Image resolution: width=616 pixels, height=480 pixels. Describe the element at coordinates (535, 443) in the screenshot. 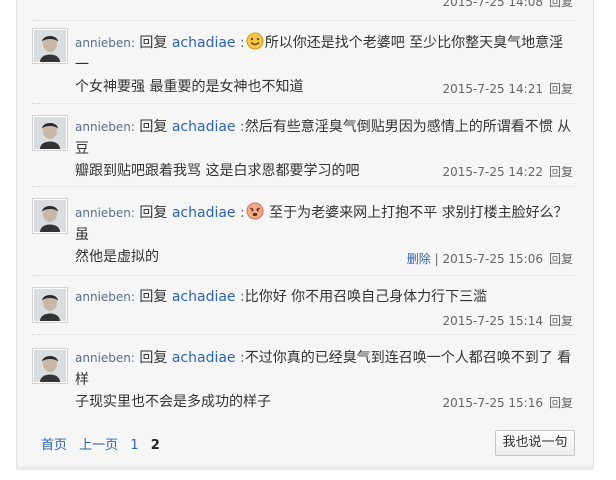

I see `post-comment-button: 我也说一句` at that location.